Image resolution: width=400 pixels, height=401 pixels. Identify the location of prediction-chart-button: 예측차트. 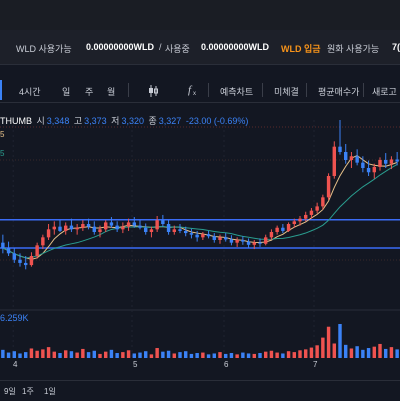
(236, 91).